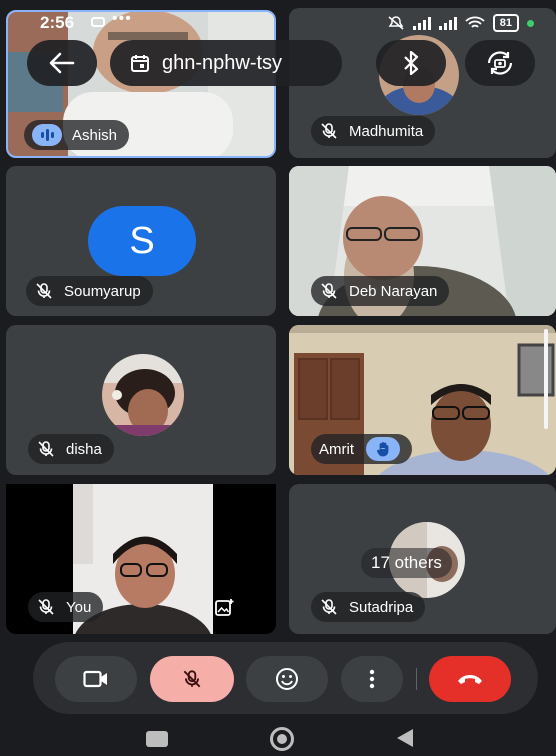  Describe the element at coordinates (79, 607) in the screenshot. I see `participant-name: You` at that location.